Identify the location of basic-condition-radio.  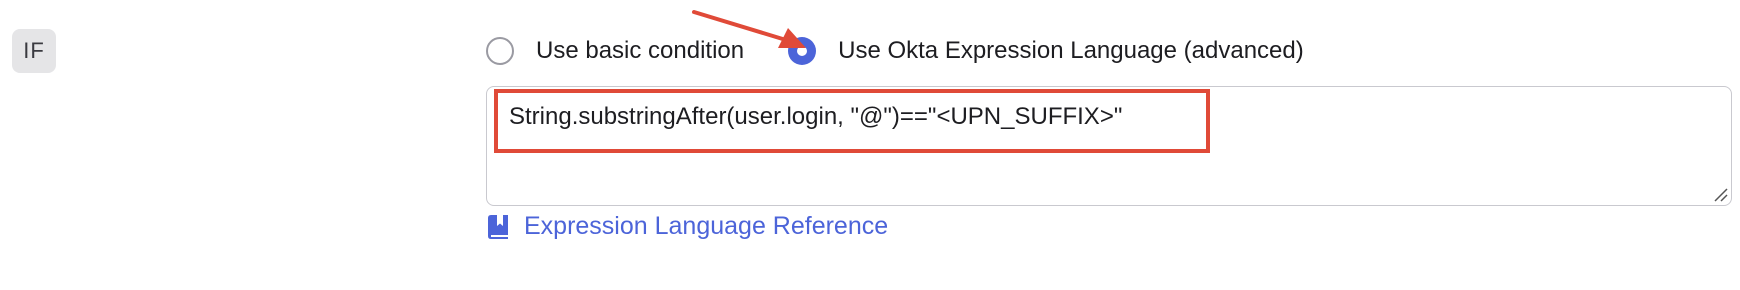
(500, 51).